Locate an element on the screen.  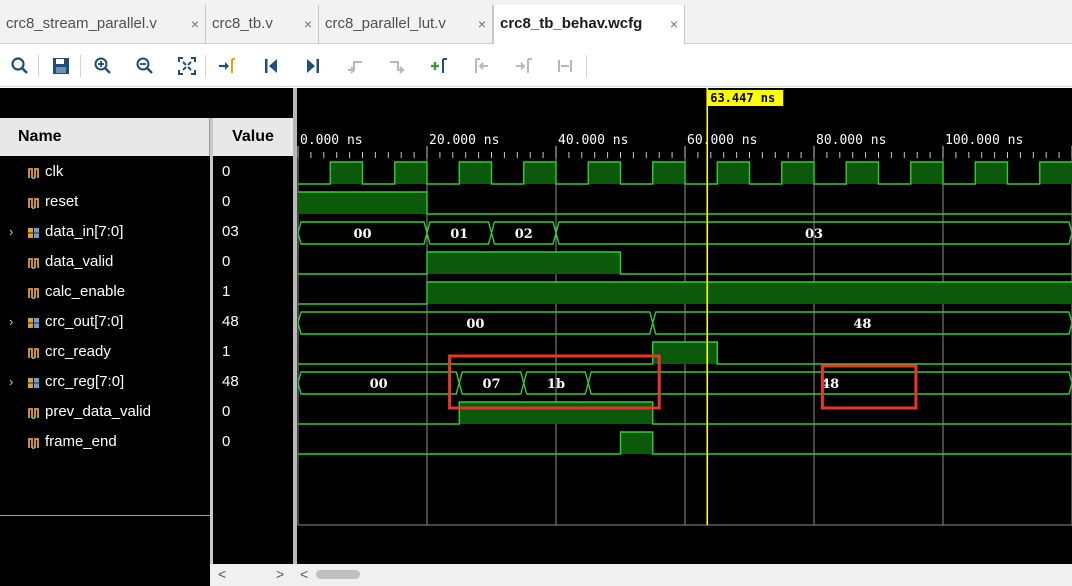
time-tick-label: 60.000 ns is located at coordinates (722, 140).